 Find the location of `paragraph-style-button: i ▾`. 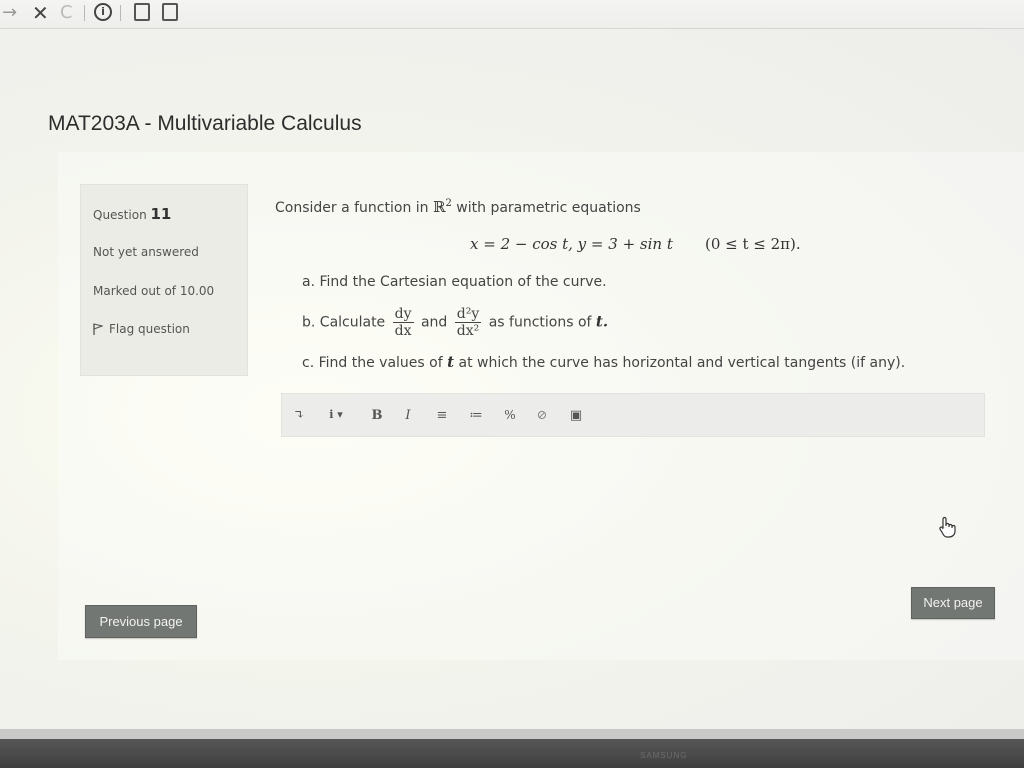

paragraph-style-button: i ▾ is located at coordinates (336, 416).